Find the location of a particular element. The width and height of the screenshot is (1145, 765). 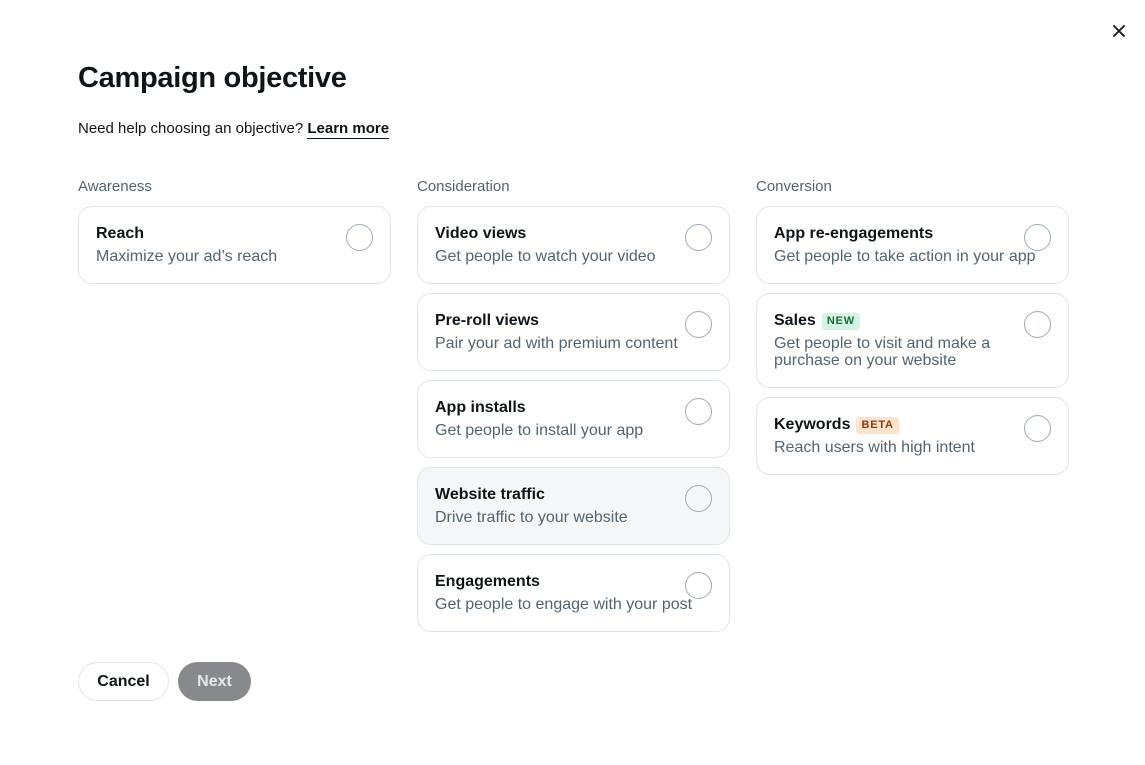

card-title: Video views is located at coordinates (481, 233).